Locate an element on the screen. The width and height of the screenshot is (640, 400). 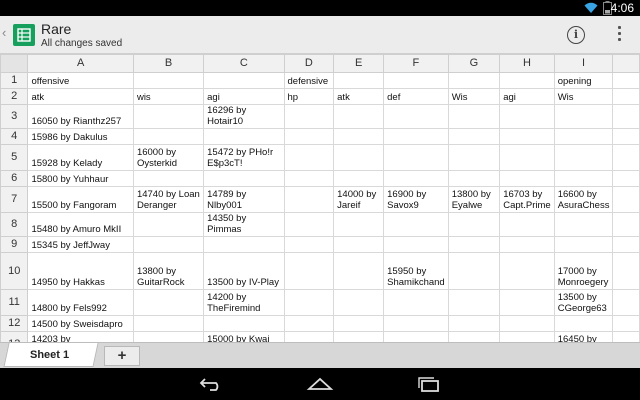
cell-i2: Wis is located at coordinates (583, 96).